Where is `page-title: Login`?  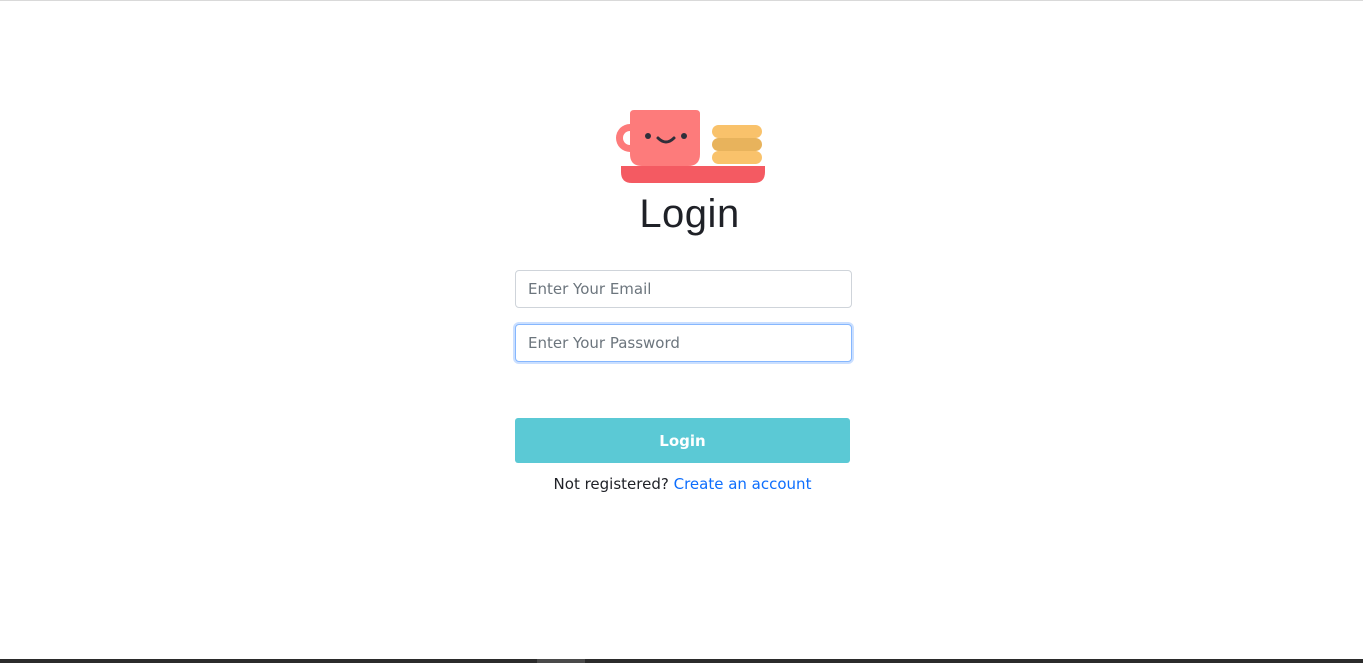 page-title: Login is located at coordinates (689, 214).